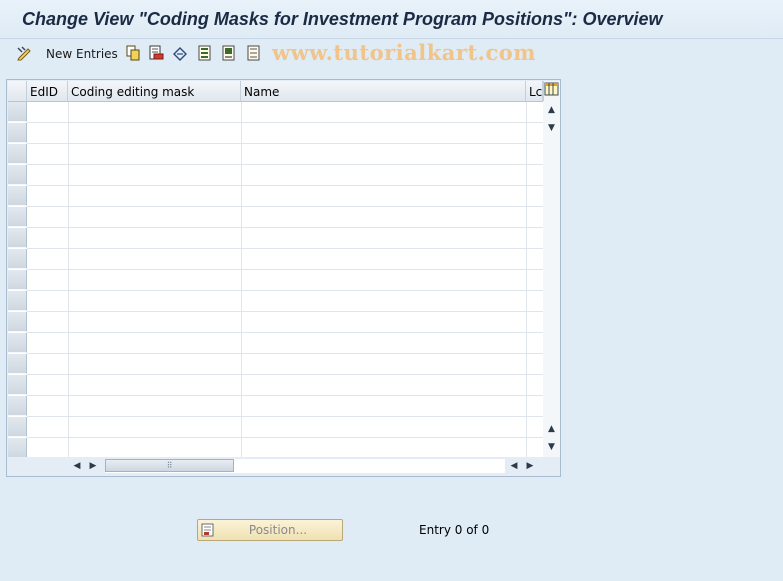 The height and width of the screenshot is (581, 783). What do you see at coordinates (205, 53) in the screenshot?
I see `select-all-icon` at bounding box center [205, 53].